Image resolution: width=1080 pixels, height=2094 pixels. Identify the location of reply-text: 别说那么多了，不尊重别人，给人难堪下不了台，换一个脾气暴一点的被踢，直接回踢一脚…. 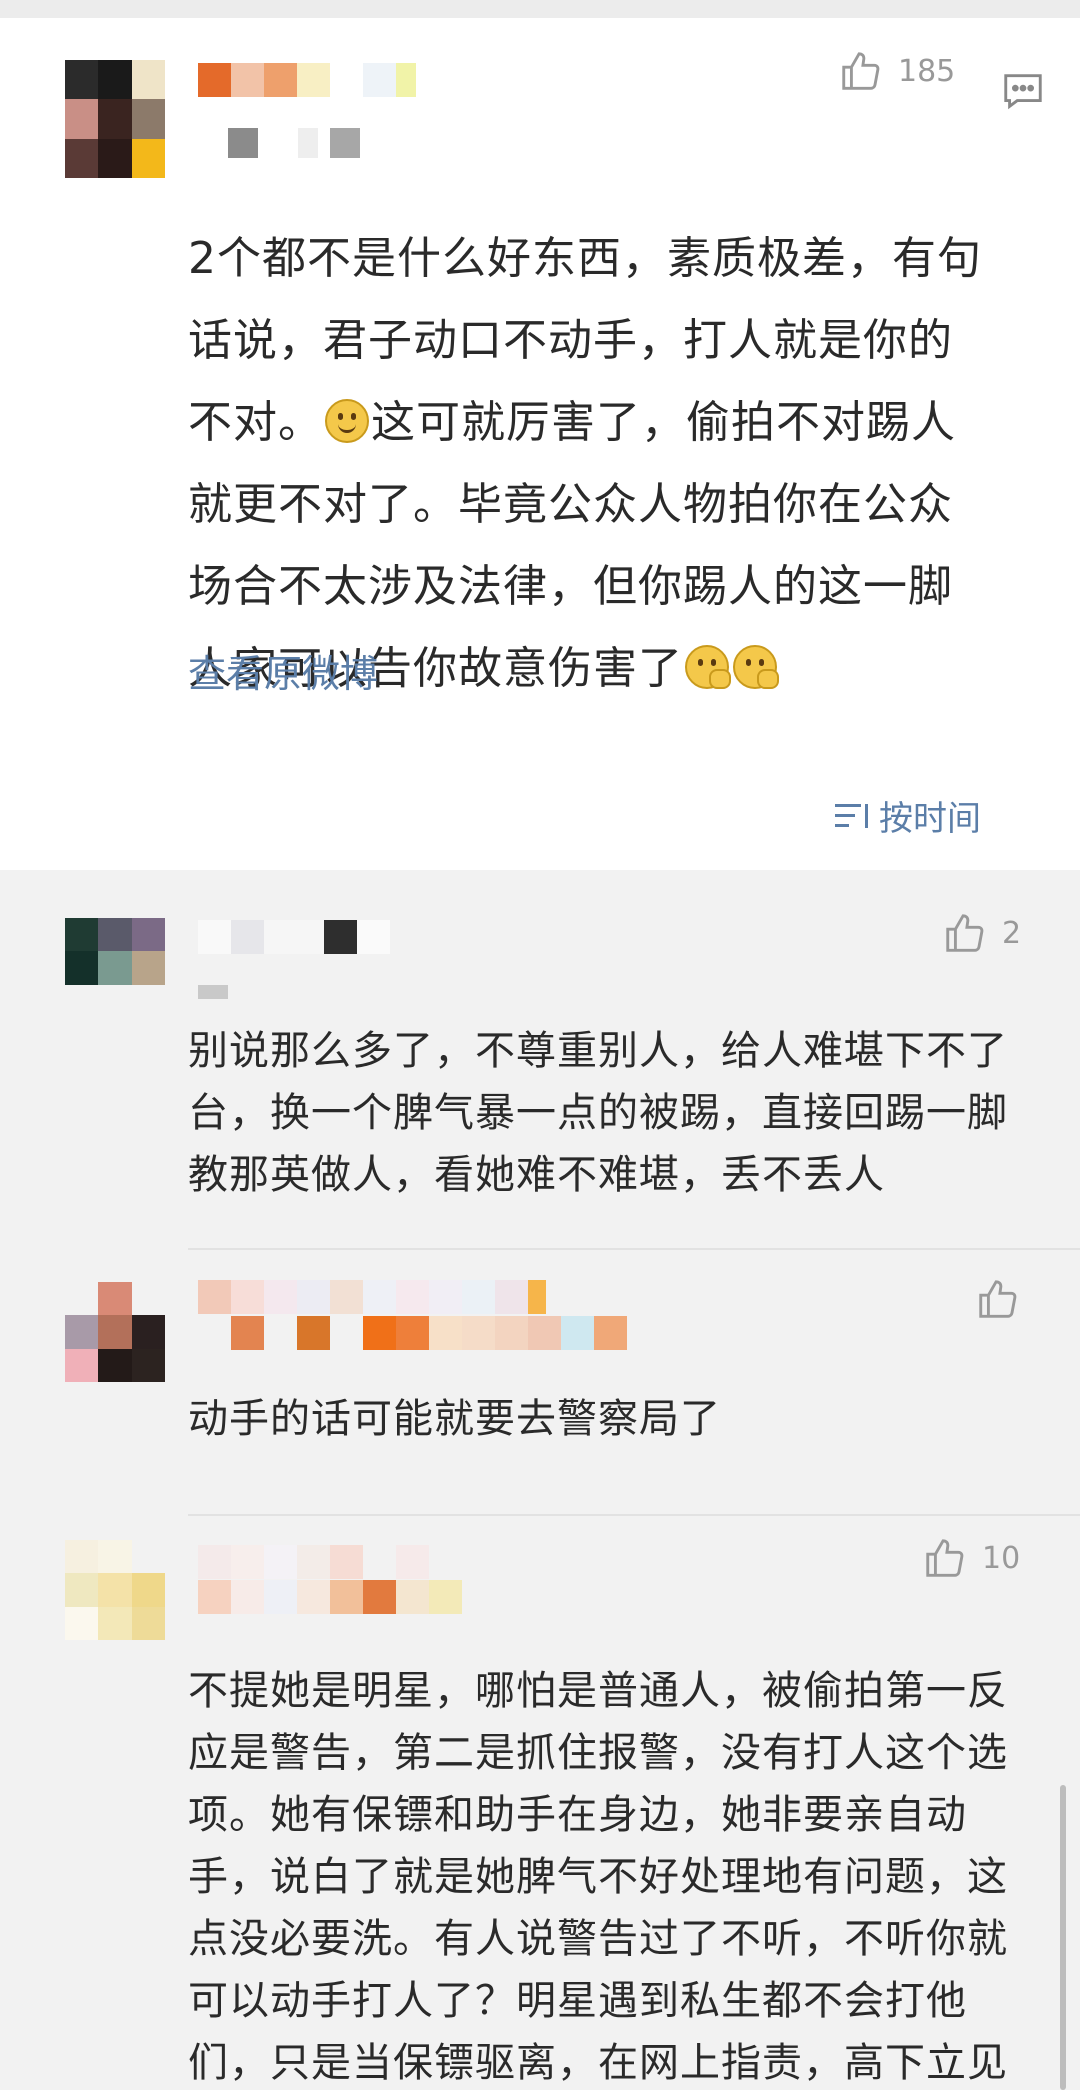
(598, 1113).